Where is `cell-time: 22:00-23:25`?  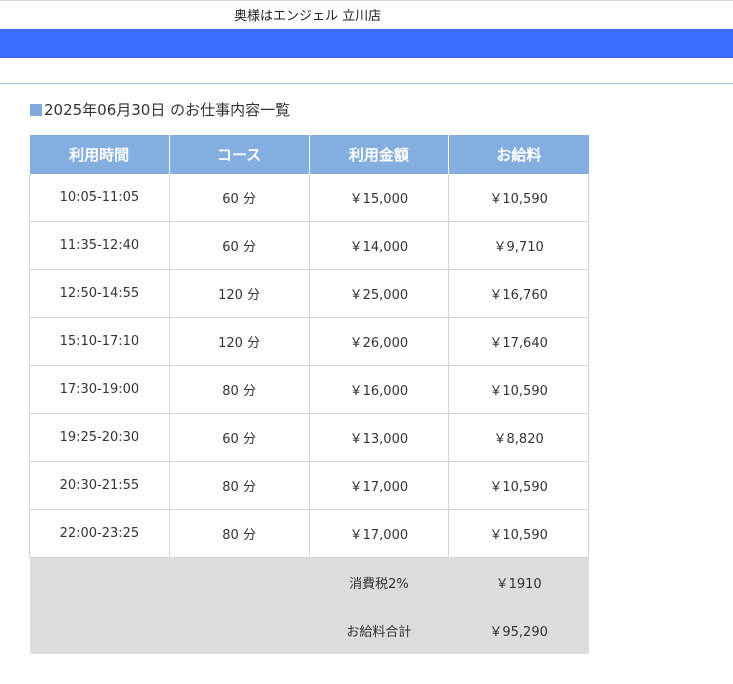 cell-time: 22:00-23:25 is located at coordinates (99, 533).